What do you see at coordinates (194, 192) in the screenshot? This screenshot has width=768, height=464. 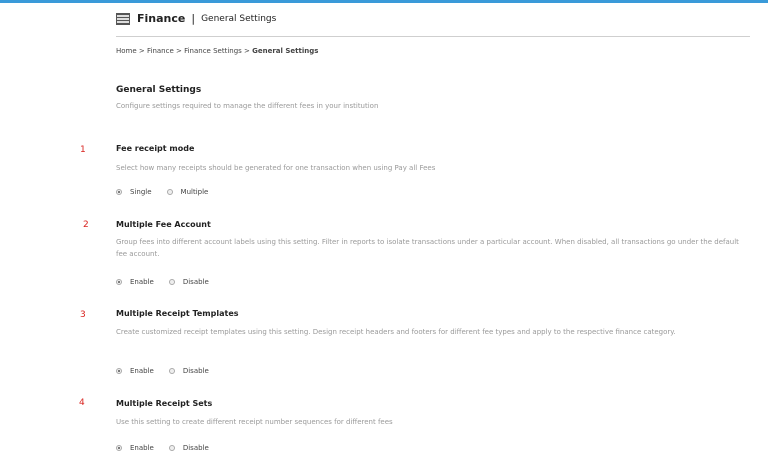 I see `radio-label: Multiple` at bounding box center [194, 192].